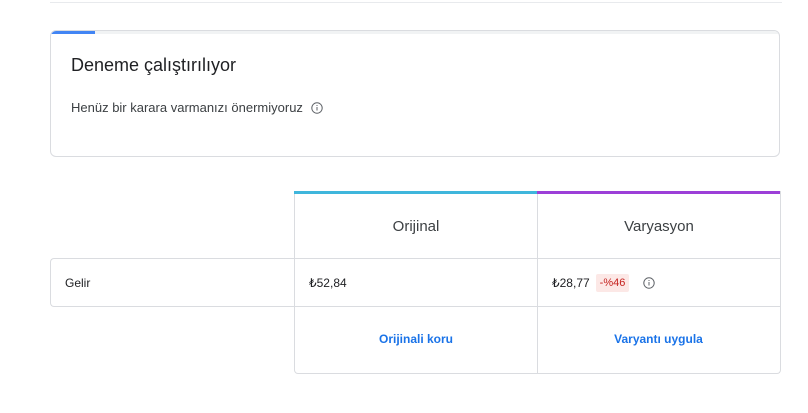 The image size is (808, 413). What do you see at coordinates (73, 32) in the screenshot?
I see `progress-fill` at bounding box center [73, 32].